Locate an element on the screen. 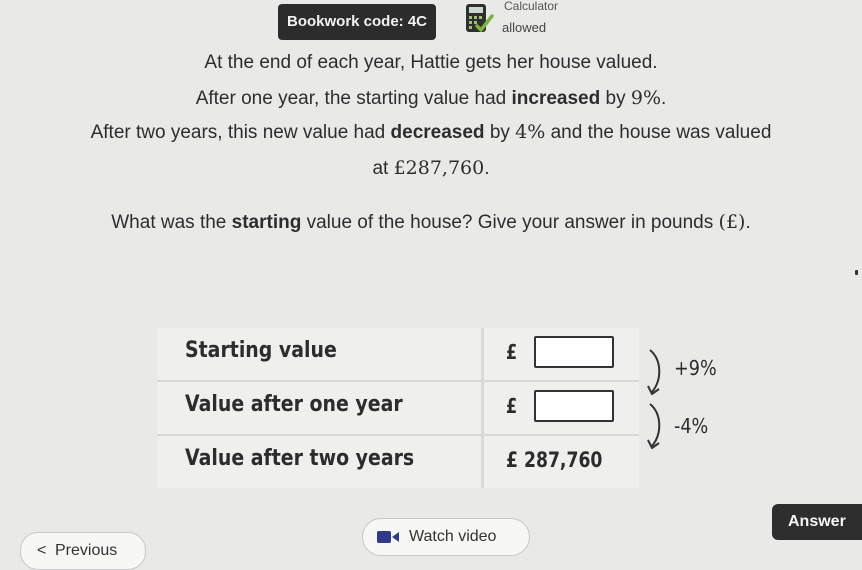 The image size is (862, 570). decrease-percent: 4% is located at coordinates (530, 132).